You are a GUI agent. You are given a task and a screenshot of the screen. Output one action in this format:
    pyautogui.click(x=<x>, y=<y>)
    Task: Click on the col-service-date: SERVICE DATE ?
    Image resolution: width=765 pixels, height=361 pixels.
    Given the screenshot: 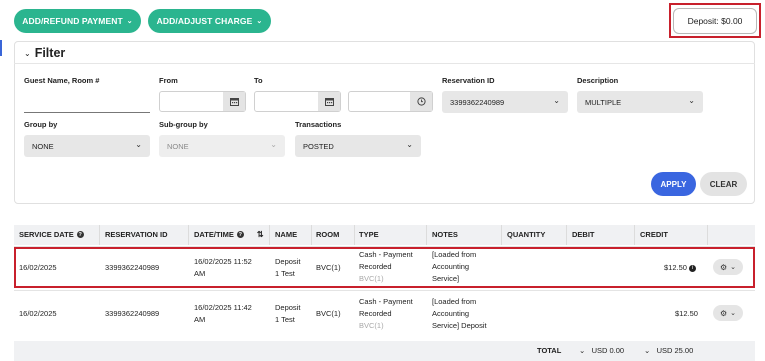 What is the action you would take?
    pyautogui.click(x=51, y=234)
    